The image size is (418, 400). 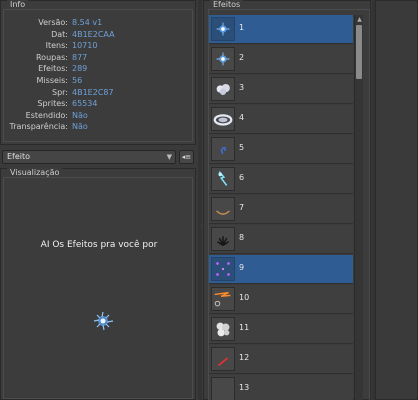 What do you see at coordinates (244, 357) in the screenshot?
I see `list-item-label: 12` at bounding box center [244, 357].